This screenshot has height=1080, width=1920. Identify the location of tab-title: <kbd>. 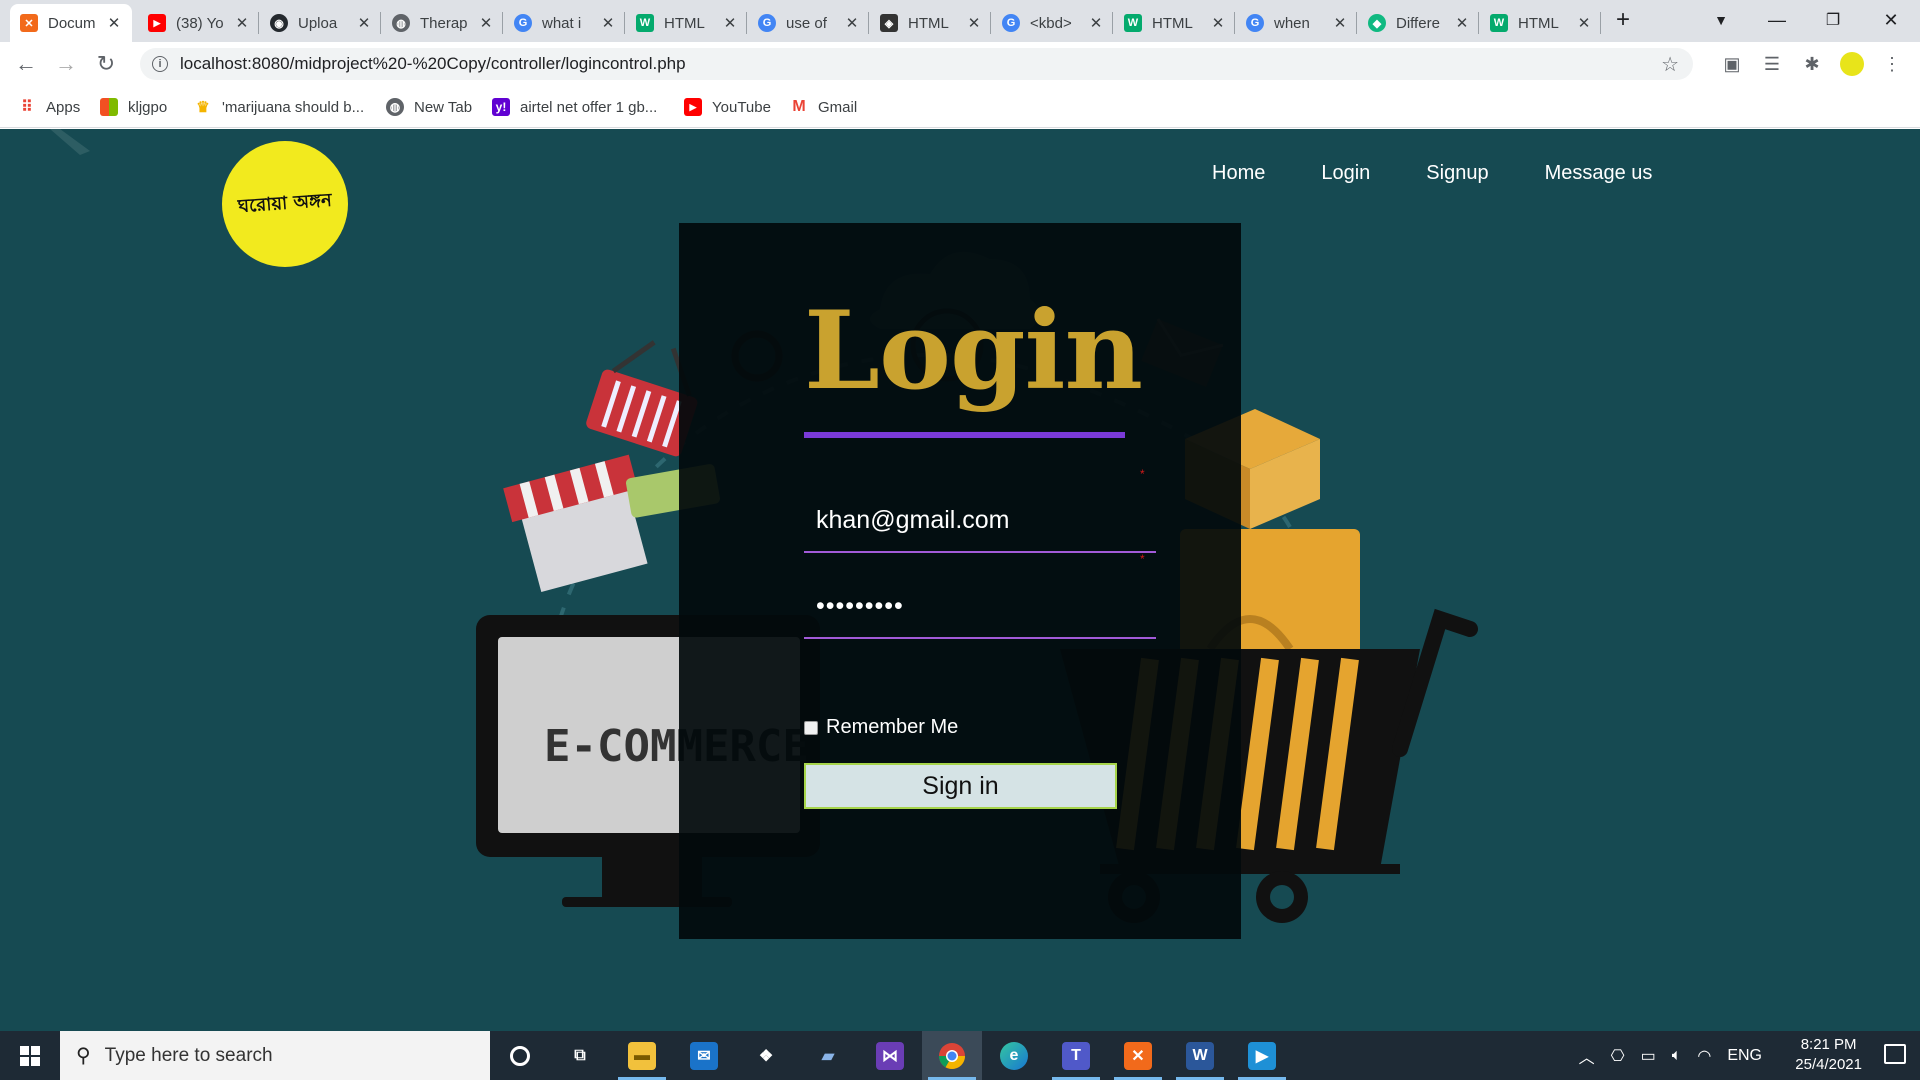
(1051, 23).